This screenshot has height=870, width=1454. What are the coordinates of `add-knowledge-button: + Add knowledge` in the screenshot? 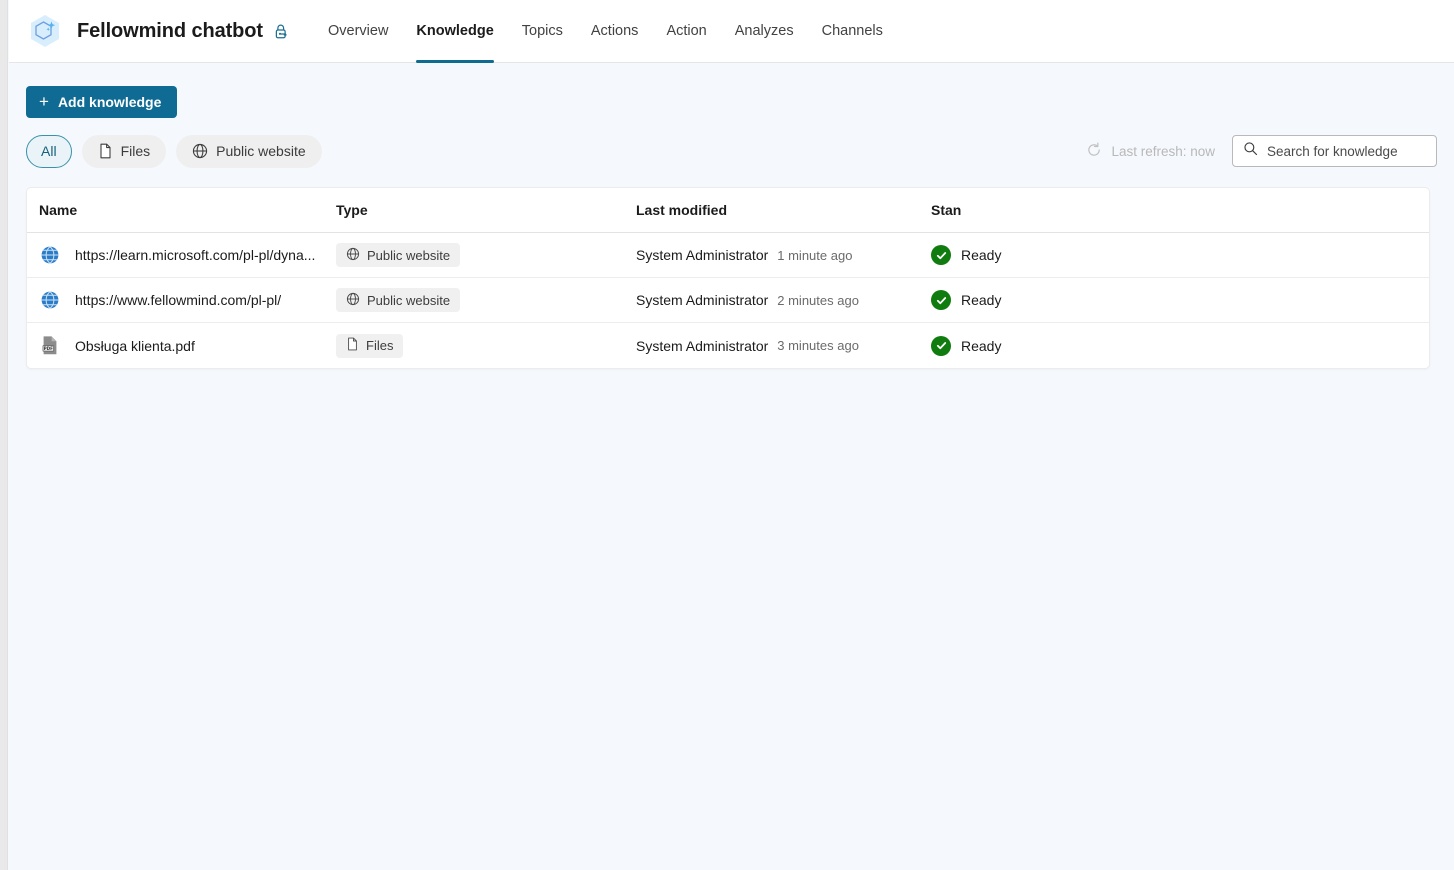 It's located at (102, 102).